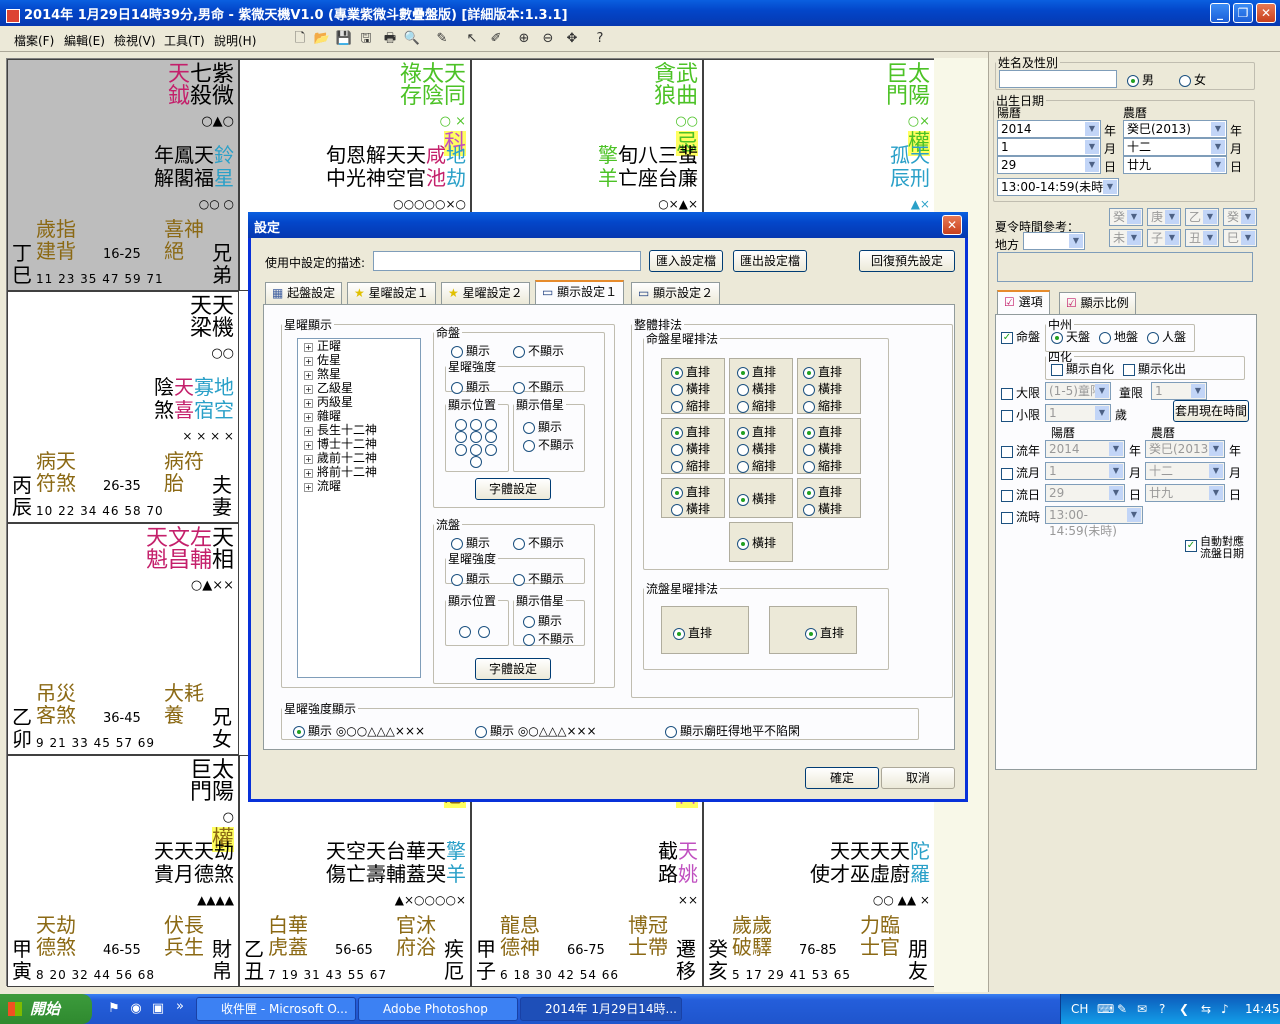 The image size is (1280, 1024). Describe the element at coordinates (359, 730) in the screenshot. I see `strength-opt-1: 顯示 ◎○○△△△×××` at that location.